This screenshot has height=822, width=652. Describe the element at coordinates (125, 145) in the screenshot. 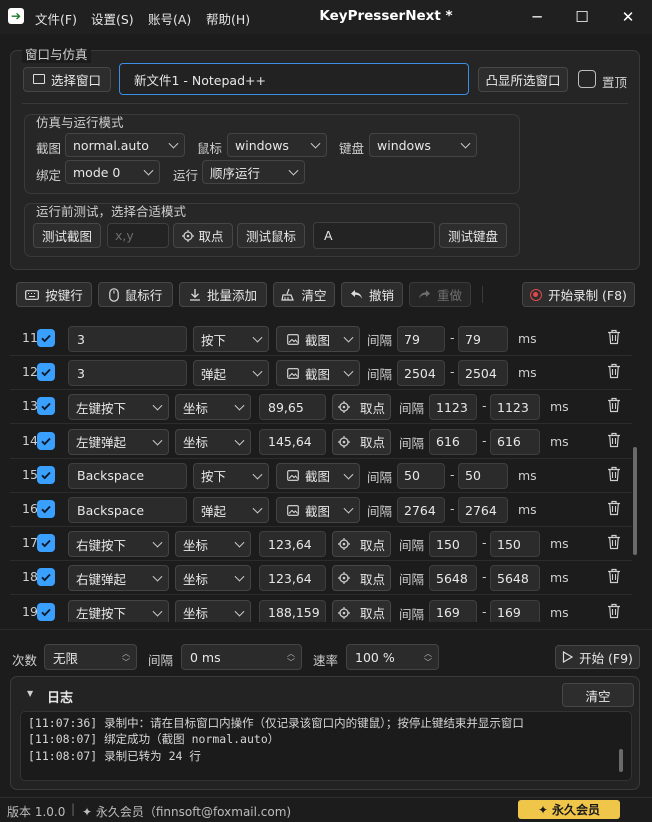

I see `screenshot-mode-select: normal.auto` at that location.